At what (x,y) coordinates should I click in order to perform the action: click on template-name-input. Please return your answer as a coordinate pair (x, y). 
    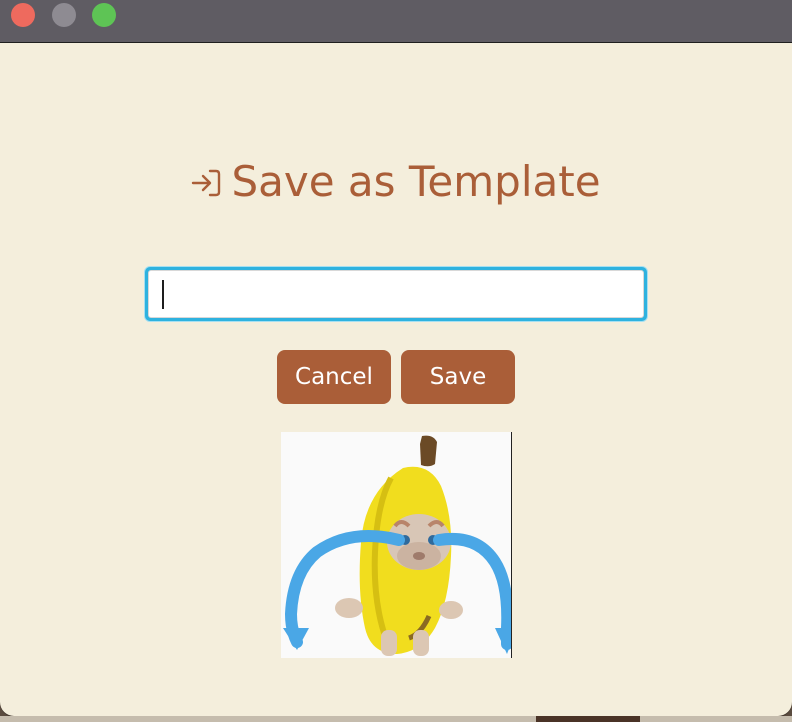
    Looking at the image, I should click on (396, 294).